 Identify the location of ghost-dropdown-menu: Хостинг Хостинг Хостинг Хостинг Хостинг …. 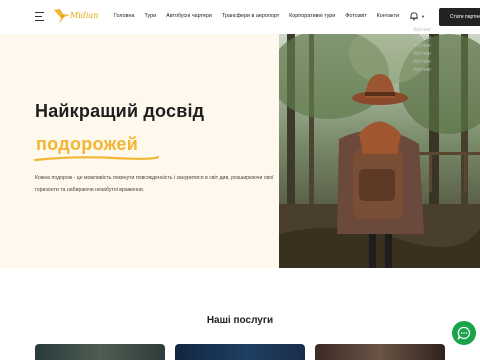
(422, 50).